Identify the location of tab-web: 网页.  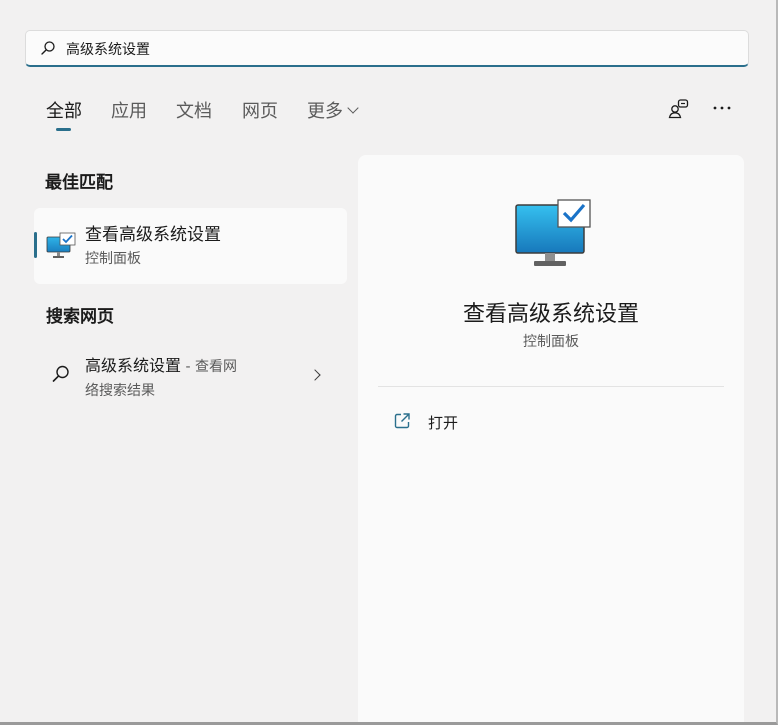
(260, 110).